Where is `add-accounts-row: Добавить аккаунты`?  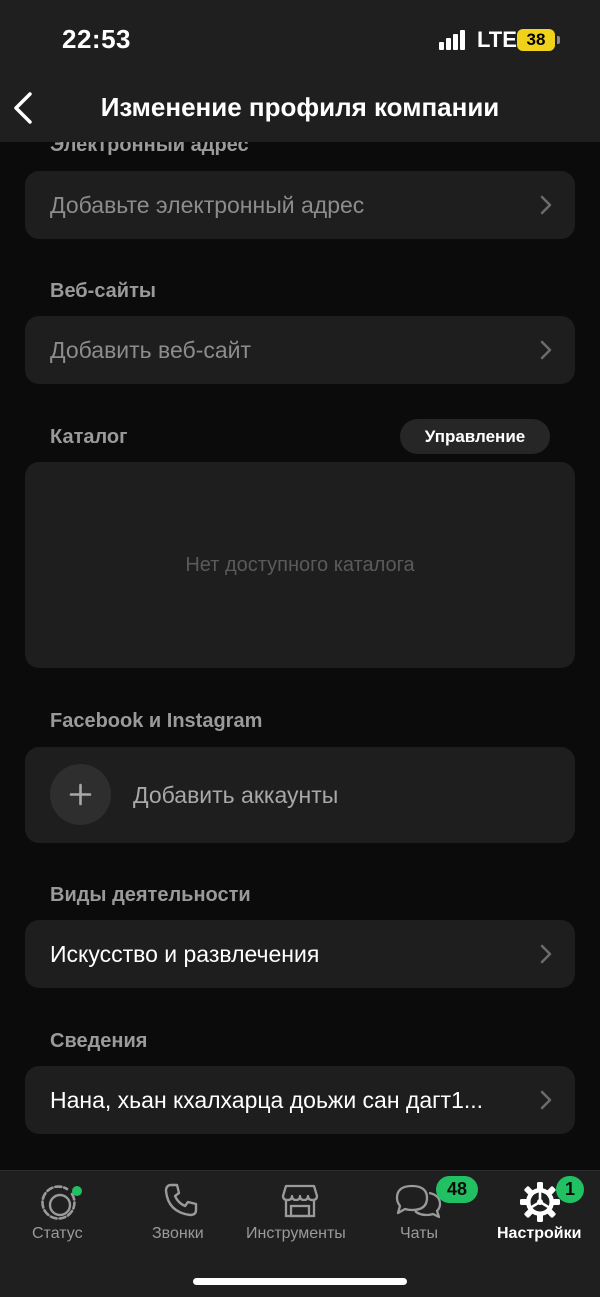 add-accounts-row: Добавить аккаунты is located at coordinates (300, 795).